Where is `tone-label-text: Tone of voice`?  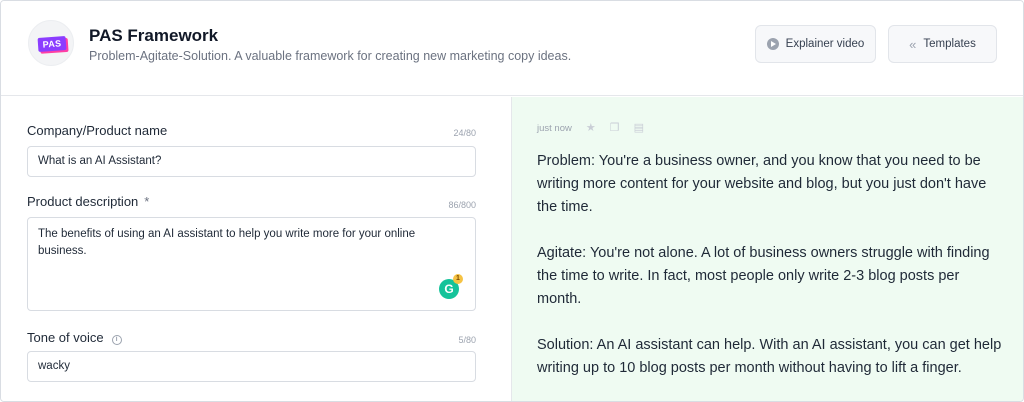 tone-label-text: Tone of voice is located at coordinates (65, 337).